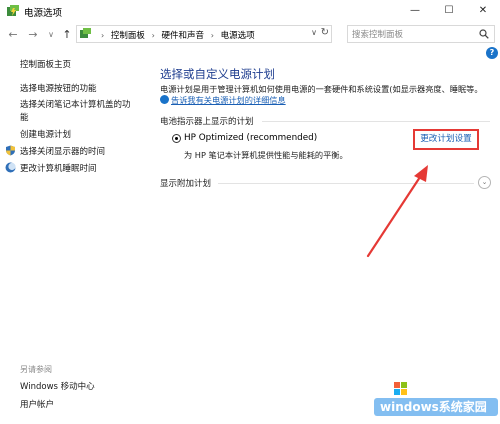  I want to click on expand-chevron-icon: ⌄, so click(484, 182).